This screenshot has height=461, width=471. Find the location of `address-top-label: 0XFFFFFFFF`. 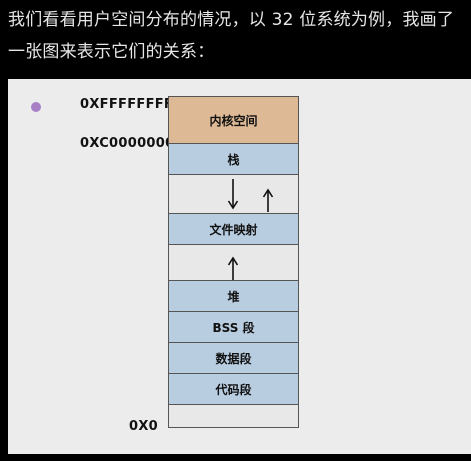

address-top-label: 0XFFFFFFFF is located at coordinates (127, 104).